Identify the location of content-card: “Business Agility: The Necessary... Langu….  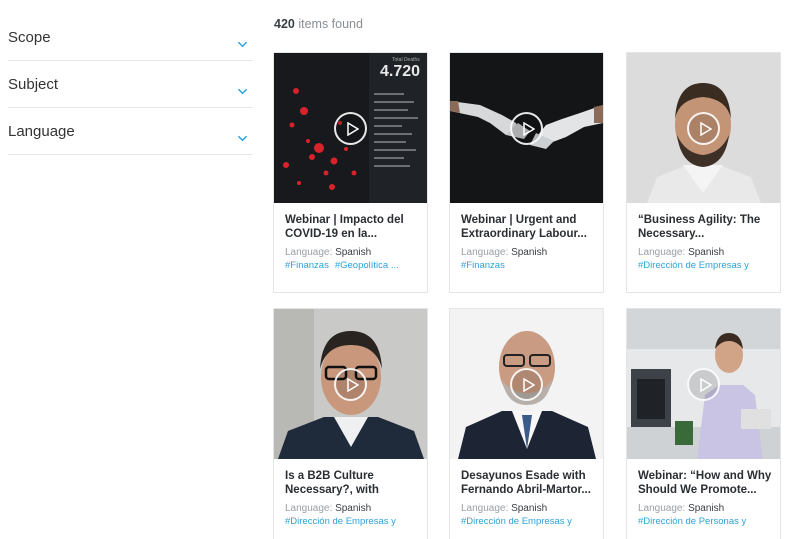
(703, 172).